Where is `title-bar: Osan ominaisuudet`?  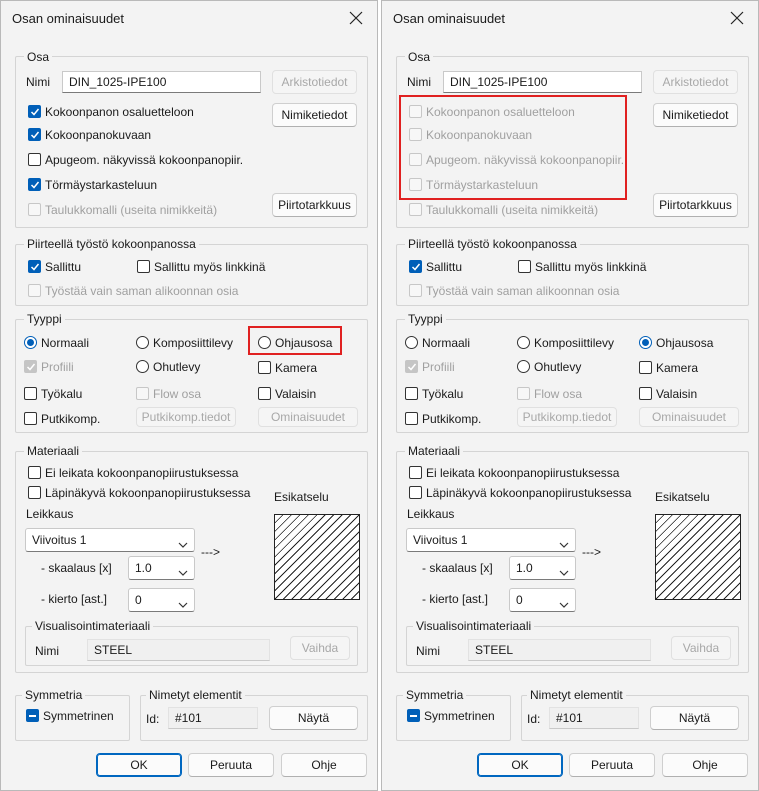
title-bar: Osan ominaisuudet is located at coordinates (189, 19).